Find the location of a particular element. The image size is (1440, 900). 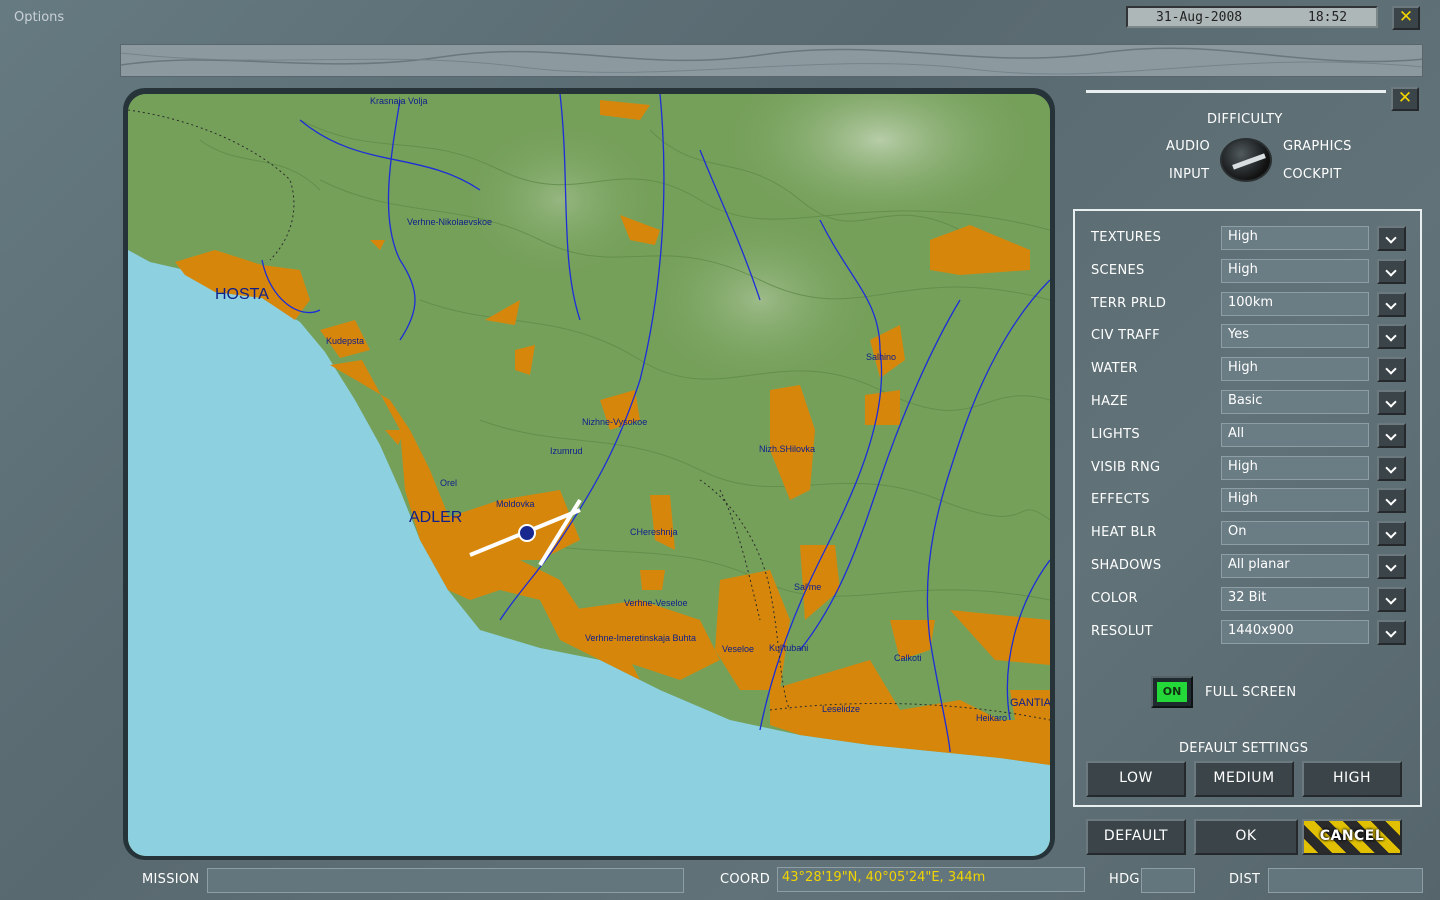

place-label: Krasnaja Volja is located at coordinates (399, 101).